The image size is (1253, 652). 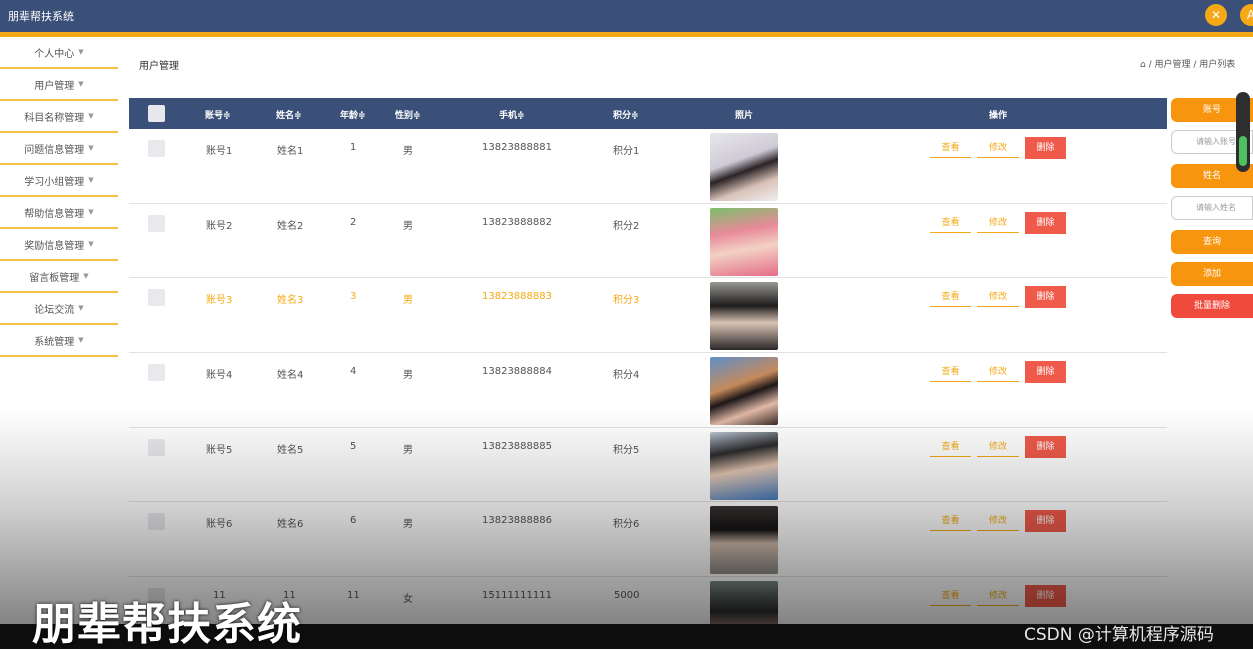 What do you see at coordinates (517, 446) in the screenshot?
I see `cell-phone: 13823888885` at bounding box center [517, 446].